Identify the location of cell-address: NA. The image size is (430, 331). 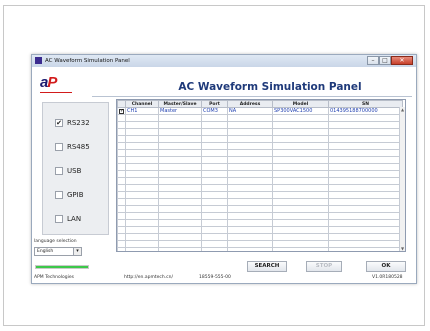
(250, 111).